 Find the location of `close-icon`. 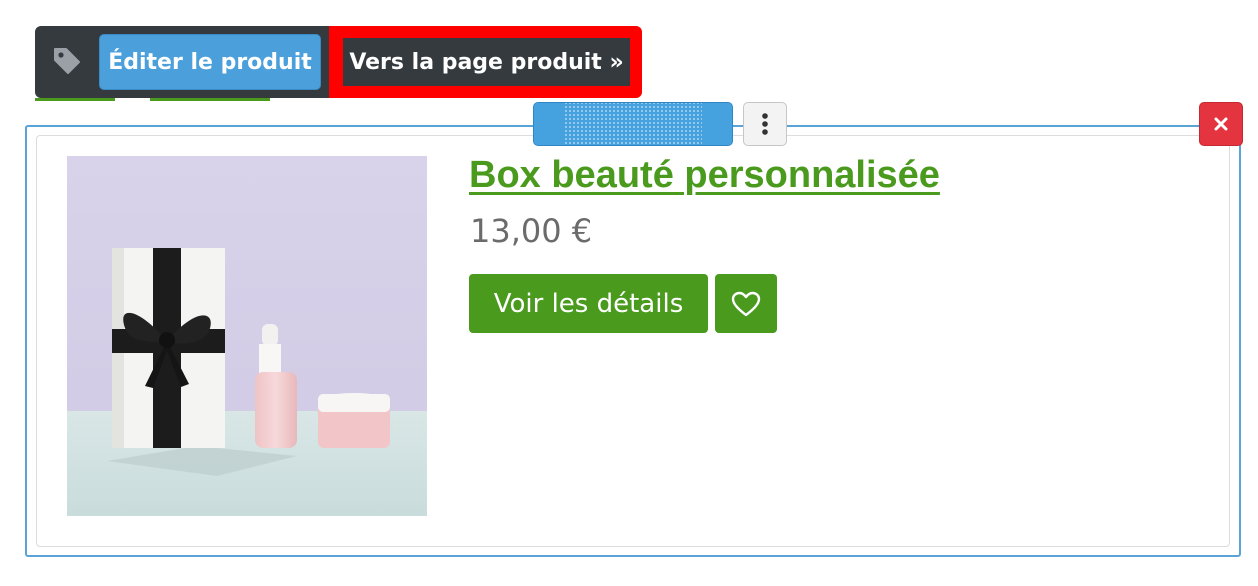

close-icon is located at coordinates (1221, 124).